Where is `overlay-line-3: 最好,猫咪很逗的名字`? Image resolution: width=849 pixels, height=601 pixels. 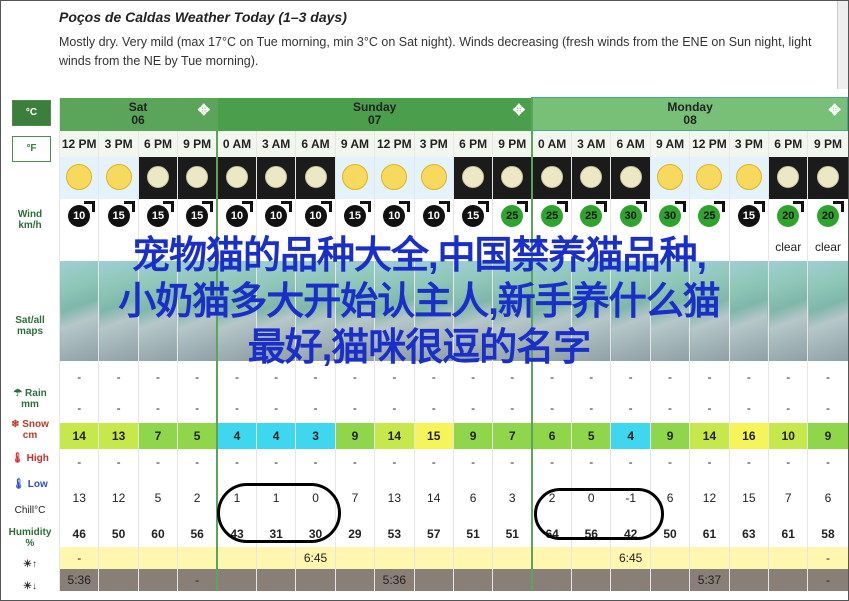
overlay-line-3: 最好,猫咪很逗的名字 is located at coordinates (419, 348).